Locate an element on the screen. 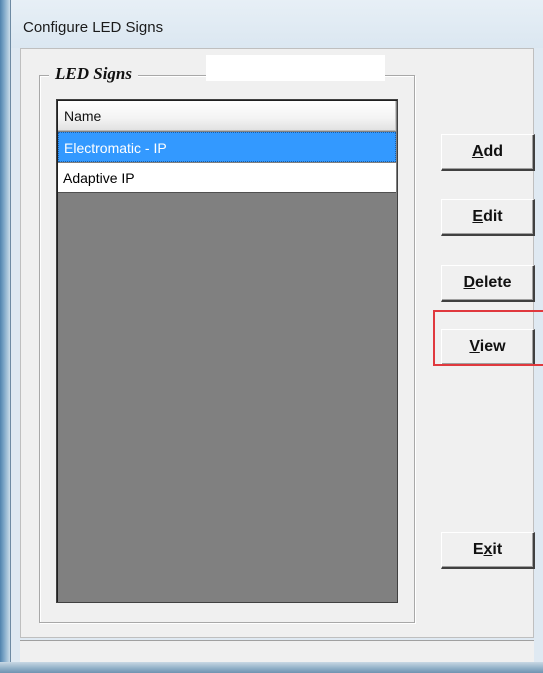 This screenshot has height=673, width=543. column-header-name: Name is located at coordinates (227, 116).